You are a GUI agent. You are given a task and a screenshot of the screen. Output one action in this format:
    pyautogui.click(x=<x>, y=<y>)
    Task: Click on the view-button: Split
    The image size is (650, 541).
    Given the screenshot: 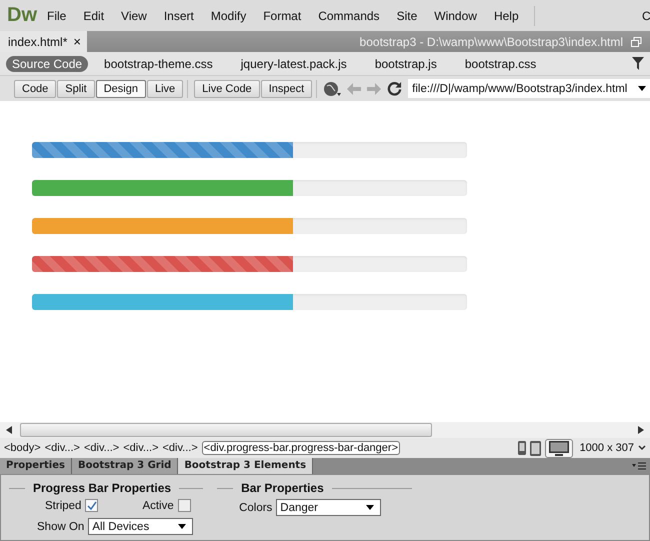 What is the action you would take?
    pyautogui.click(x=76, y=89)
    